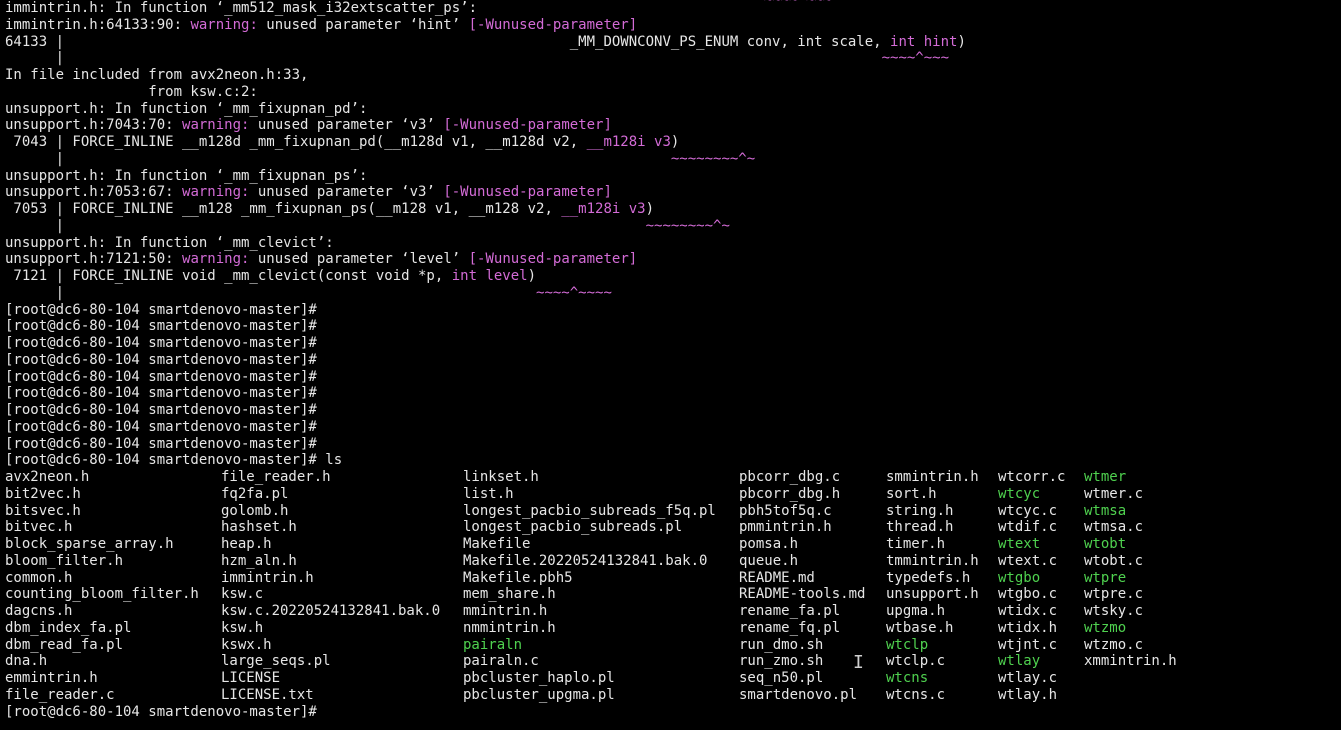 The height and width of the screenshot is (730, 1341). I want to click on terminal-line: [root@dc6-80-104 smartdenovo-master]#, so click(673, 326).